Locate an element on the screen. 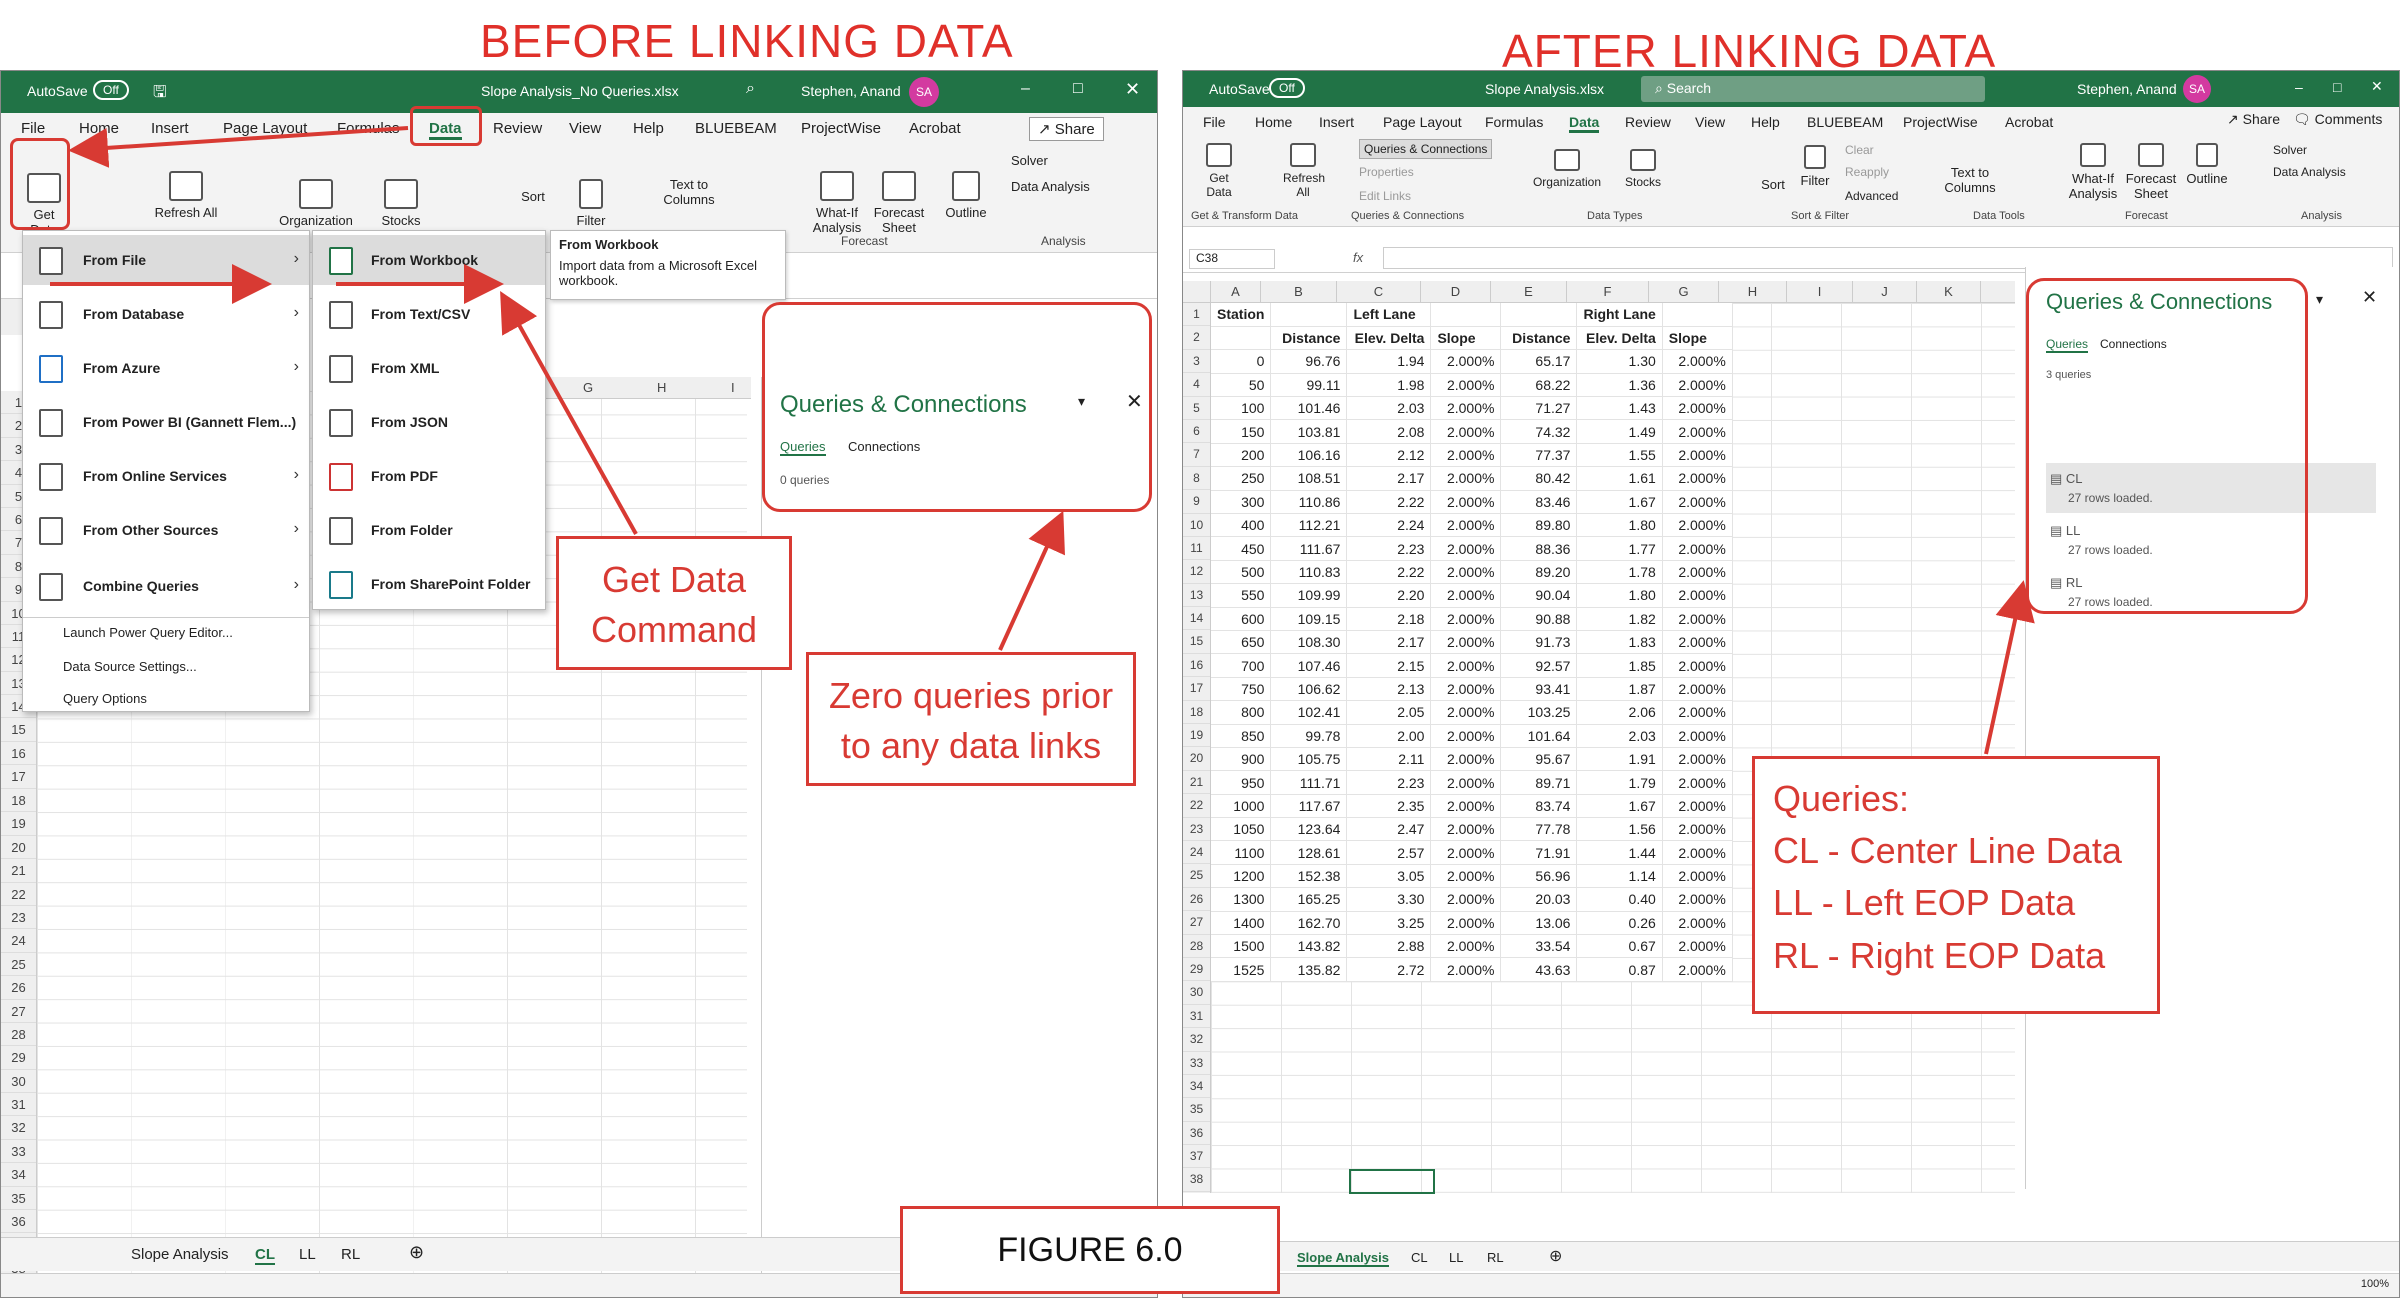 The width and height of the screenshot is (2400, 1298). arrow-zero-queries is located at coordinates (1031, 580).